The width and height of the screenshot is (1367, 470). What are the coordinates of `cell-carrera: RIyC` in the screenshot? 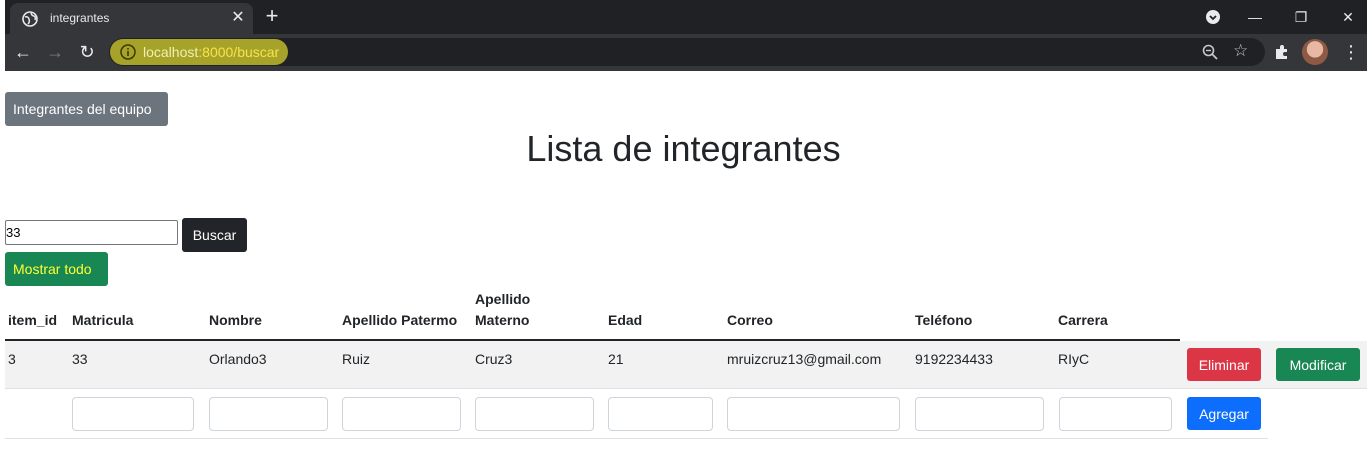 It's located at (1074, 359).